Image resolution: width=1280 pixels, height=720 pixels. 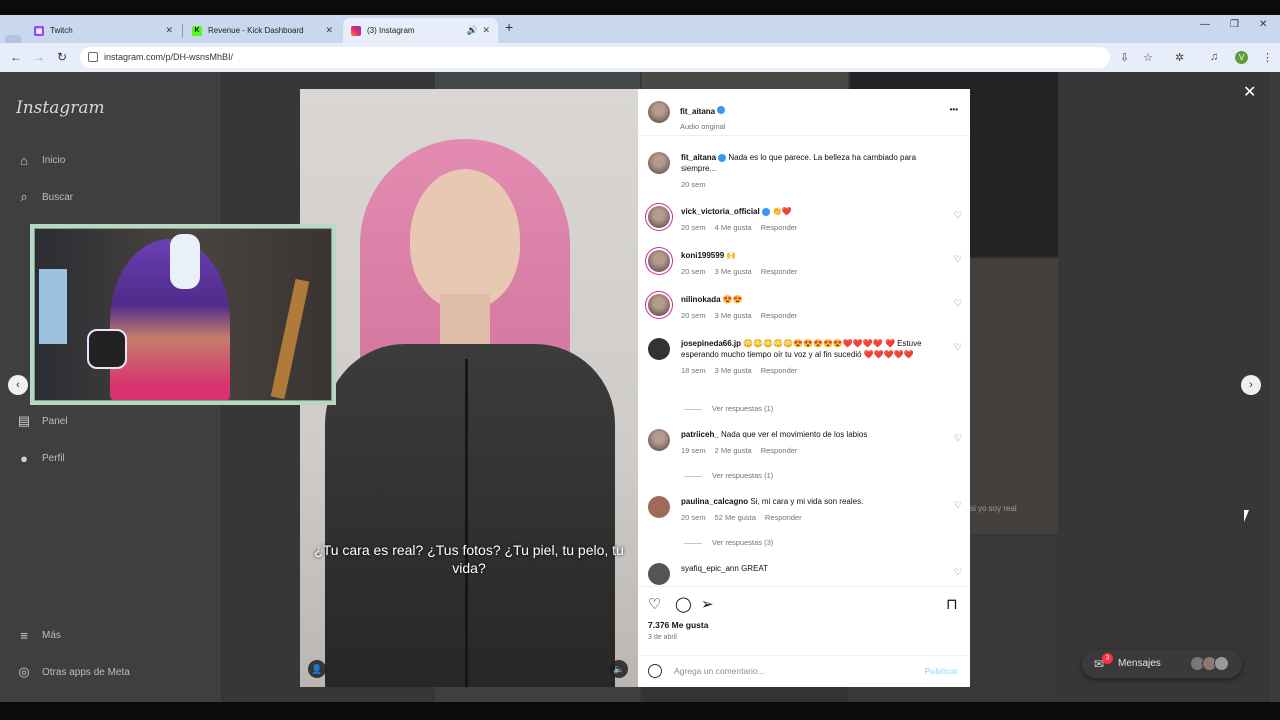 I want to click on comment-username: paulina_calcagno, so click(x=714, y=501).